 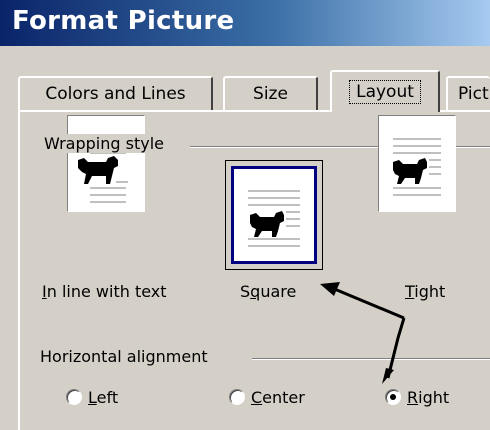 I want to click on tab-label: Layout, so click(x=385, y=92).